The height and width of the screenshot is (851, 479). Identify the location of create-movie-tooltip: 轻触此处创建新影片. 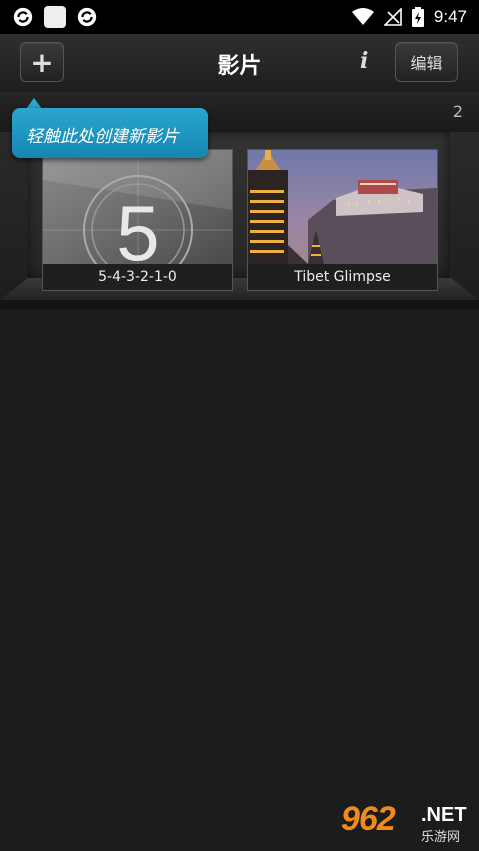
(110, 133).